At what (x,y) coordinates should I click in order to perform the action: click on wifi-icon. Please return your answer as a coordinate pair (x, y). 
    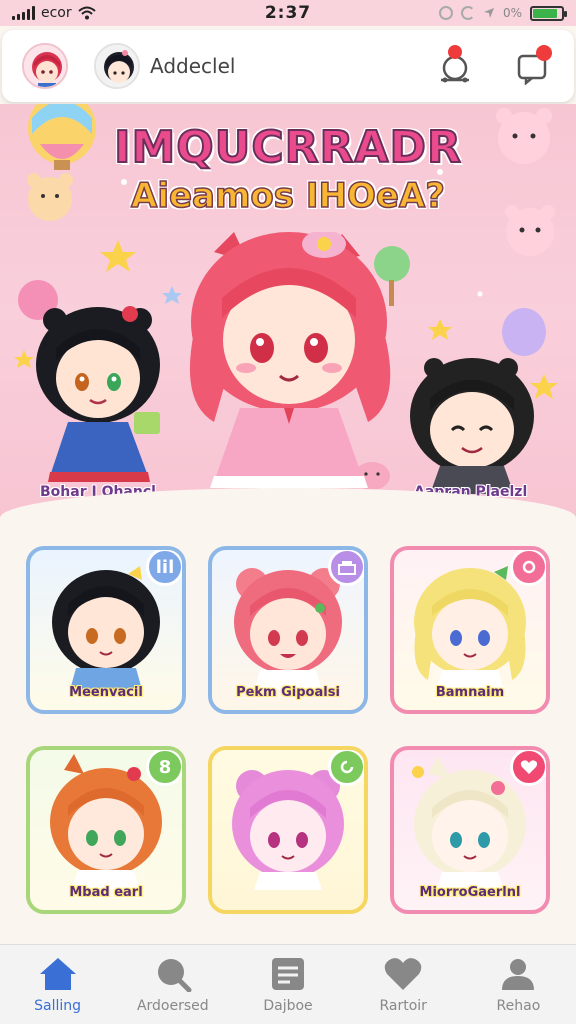
    Looking at the image, I should click on (86, 13).